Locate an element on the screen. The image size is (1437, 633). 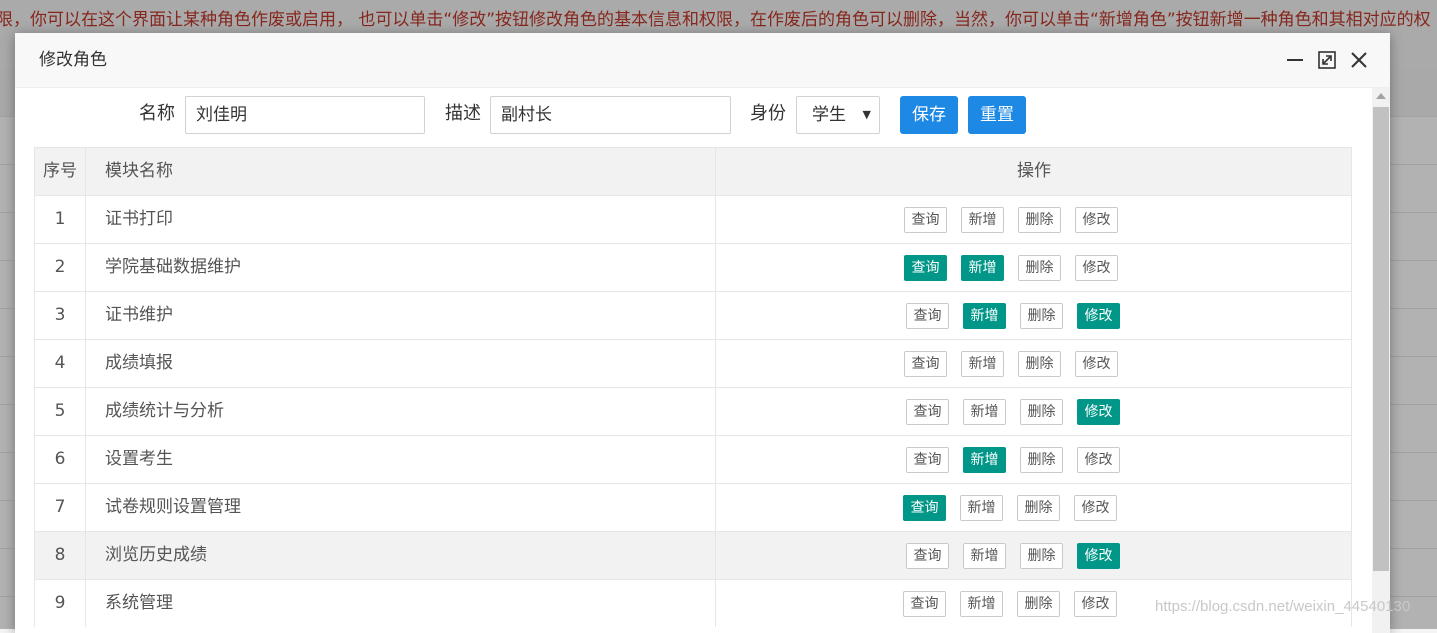
dropdown-arrow-icon: ▼ is located at coordinates (866, 114).